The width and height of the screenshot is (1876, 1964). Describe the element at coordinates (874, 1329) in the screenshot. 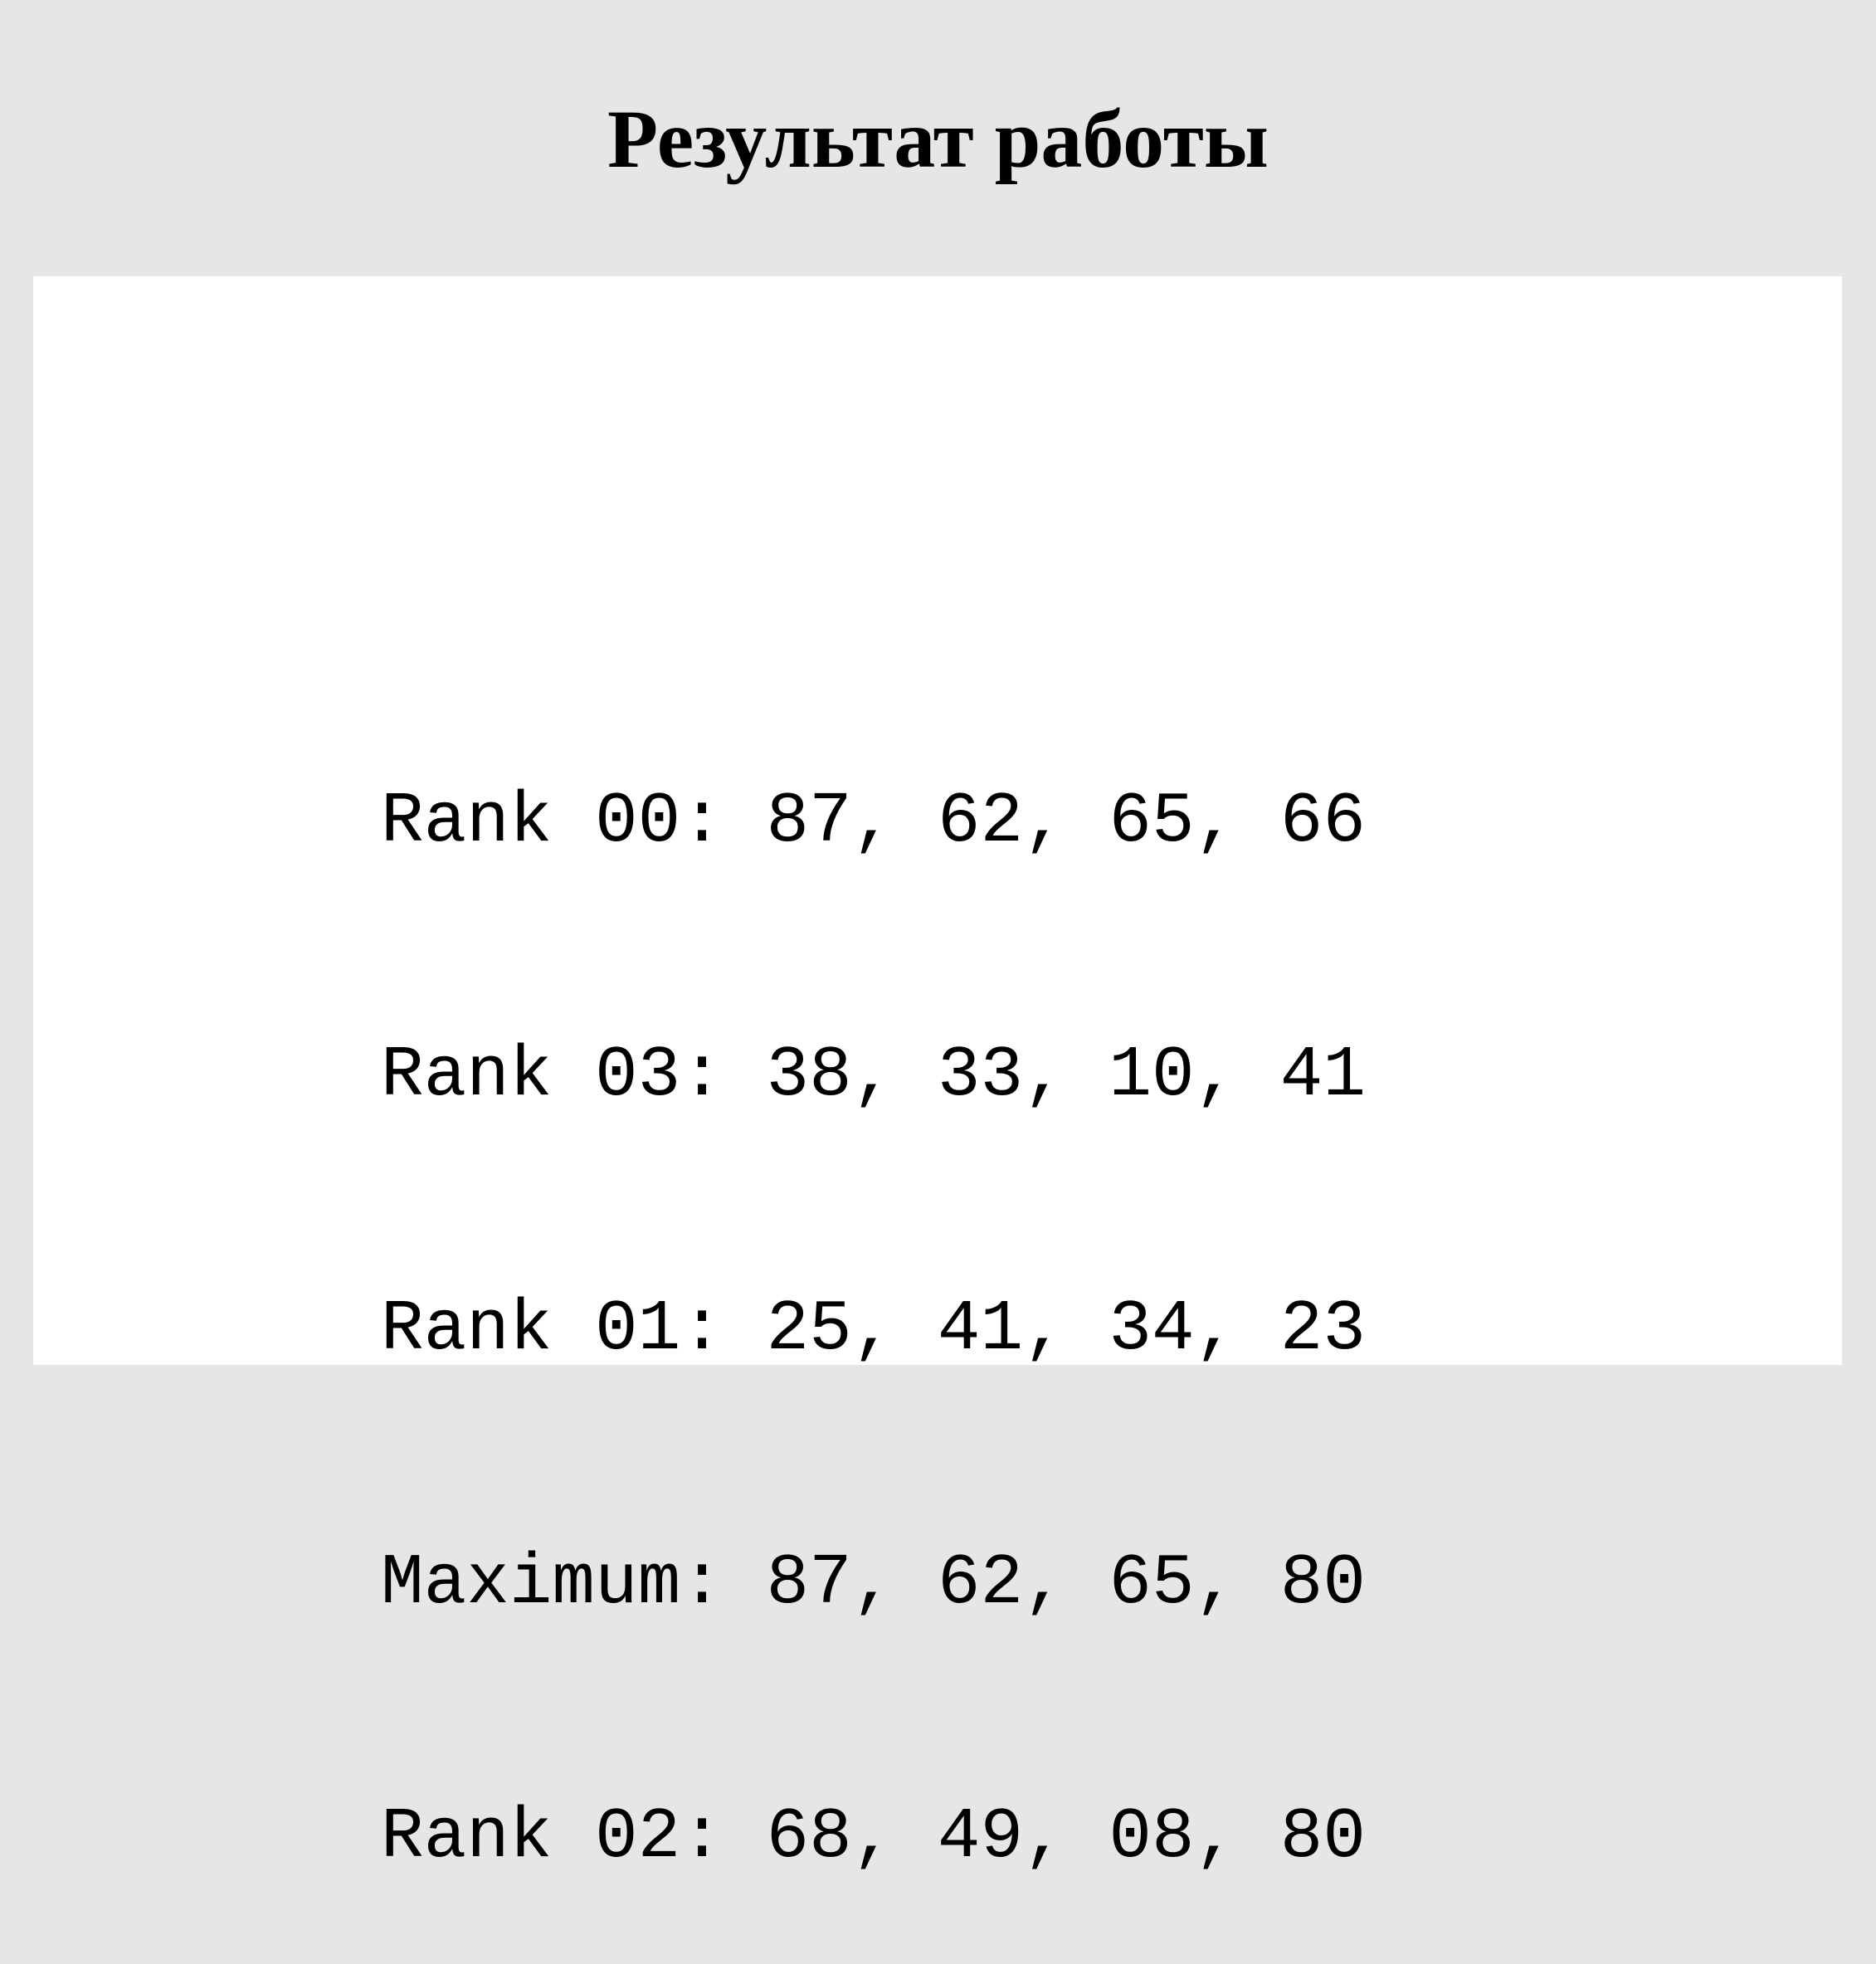

I see `output-line-rank-01: Rank 01: 25, 41, 34, 23` at that location.